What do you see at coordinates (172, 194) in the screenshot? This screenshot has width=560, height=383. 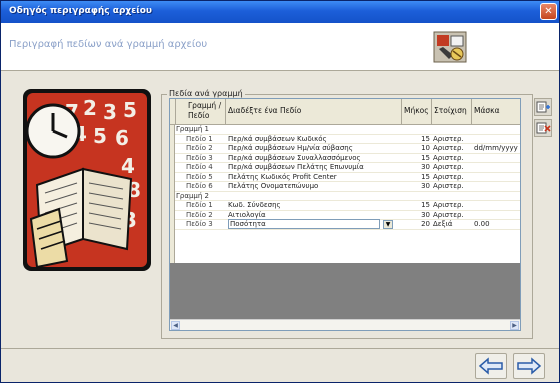 I see `row-selector-column` at bounding box center [172, 194].